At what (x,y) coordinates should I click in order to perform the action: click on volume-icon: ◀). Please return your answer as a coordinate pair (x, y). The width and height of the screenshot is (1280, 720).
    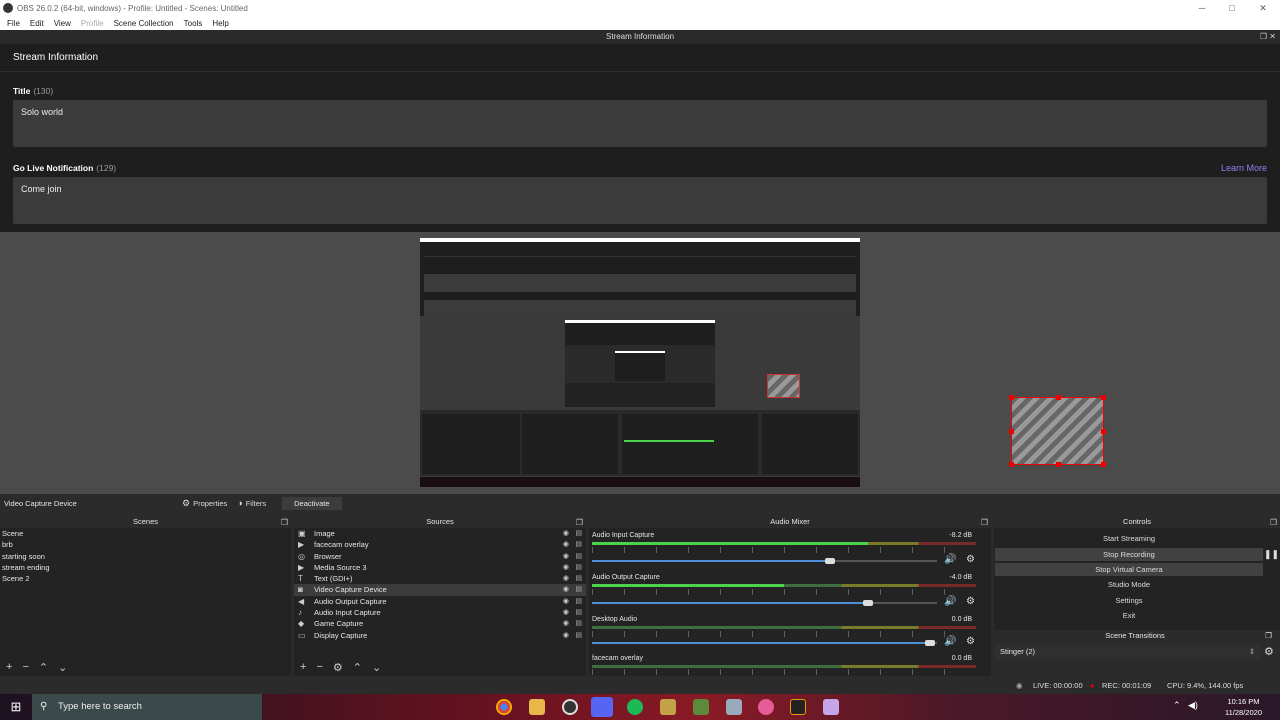
    Looking at the image, I should click on (1193, 705).